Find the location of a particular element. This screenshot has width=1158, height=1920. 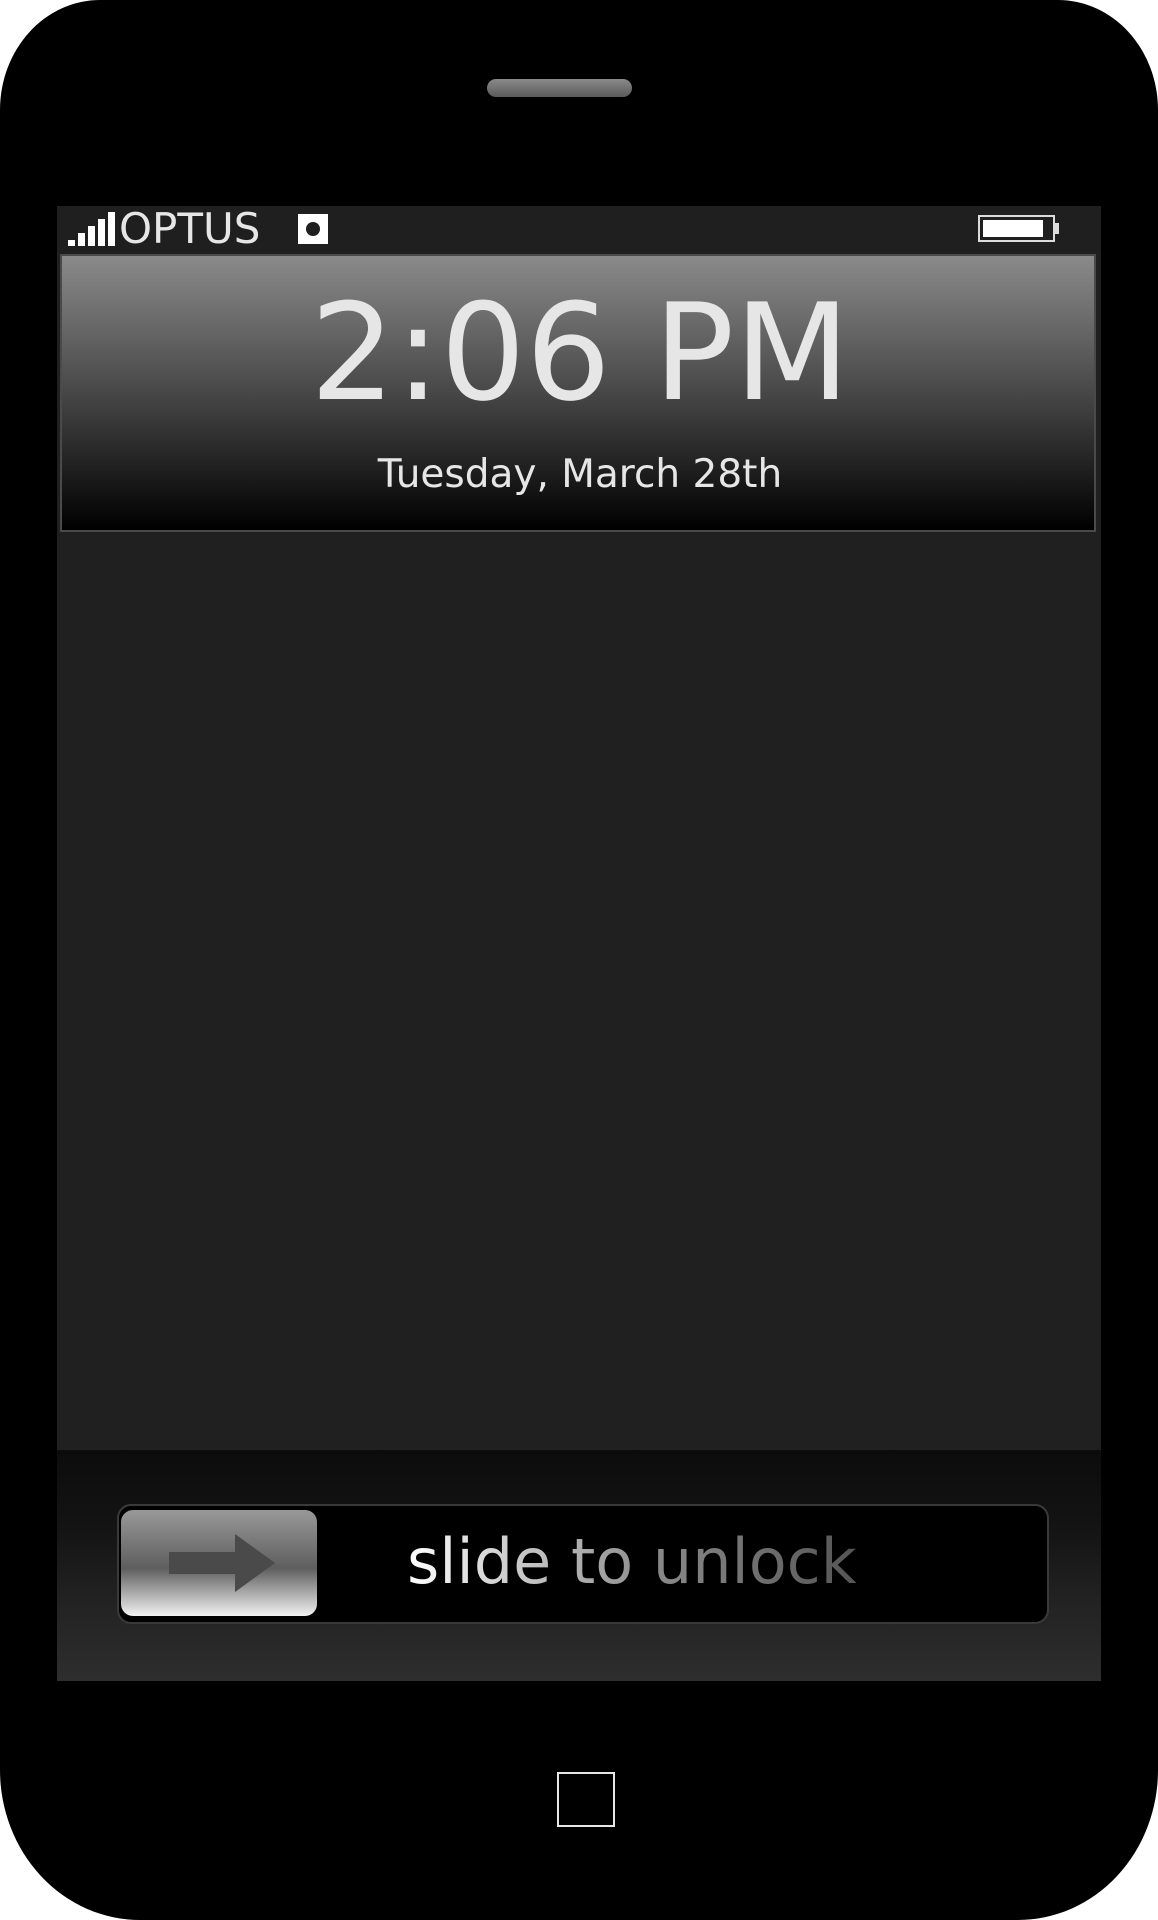

battery-terminal is located at coordinates (1057, 228).